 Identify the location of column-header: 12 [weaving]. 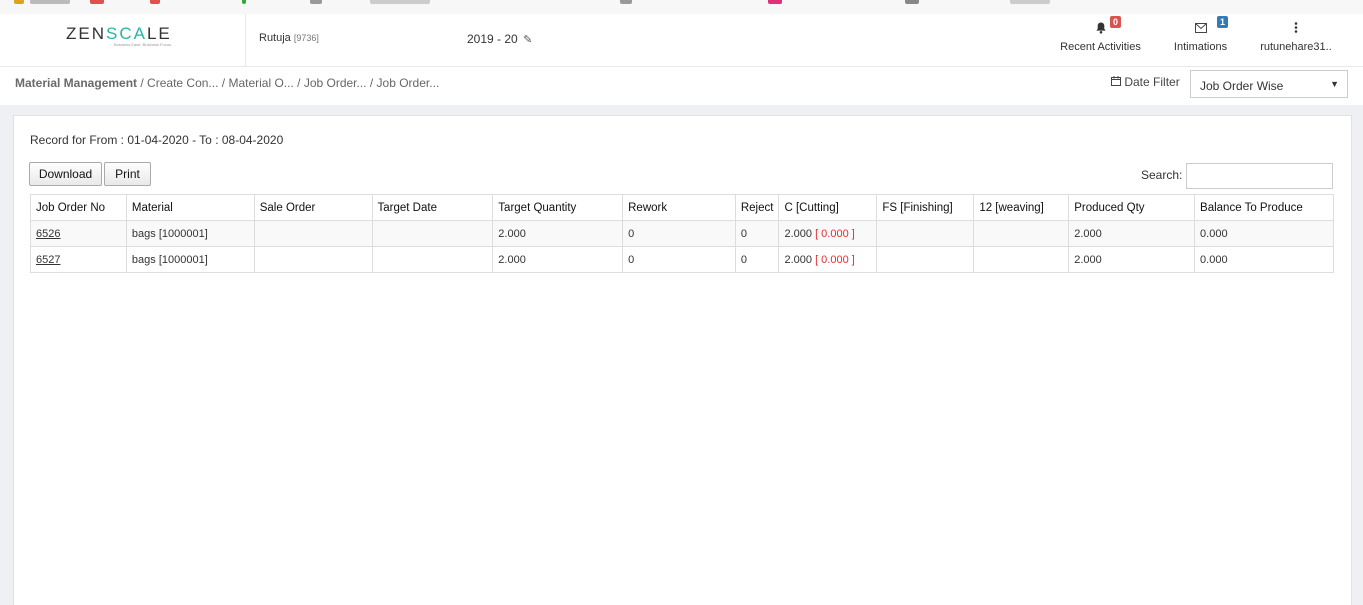
(1021, 207).